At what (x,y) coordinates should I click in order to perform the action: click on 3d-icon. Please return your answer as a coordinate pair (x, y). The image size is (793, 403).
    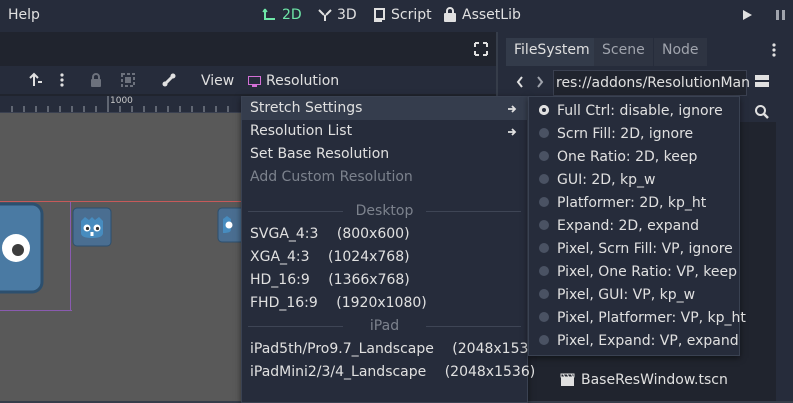
    Looking at the image, I should click on (325, 15).